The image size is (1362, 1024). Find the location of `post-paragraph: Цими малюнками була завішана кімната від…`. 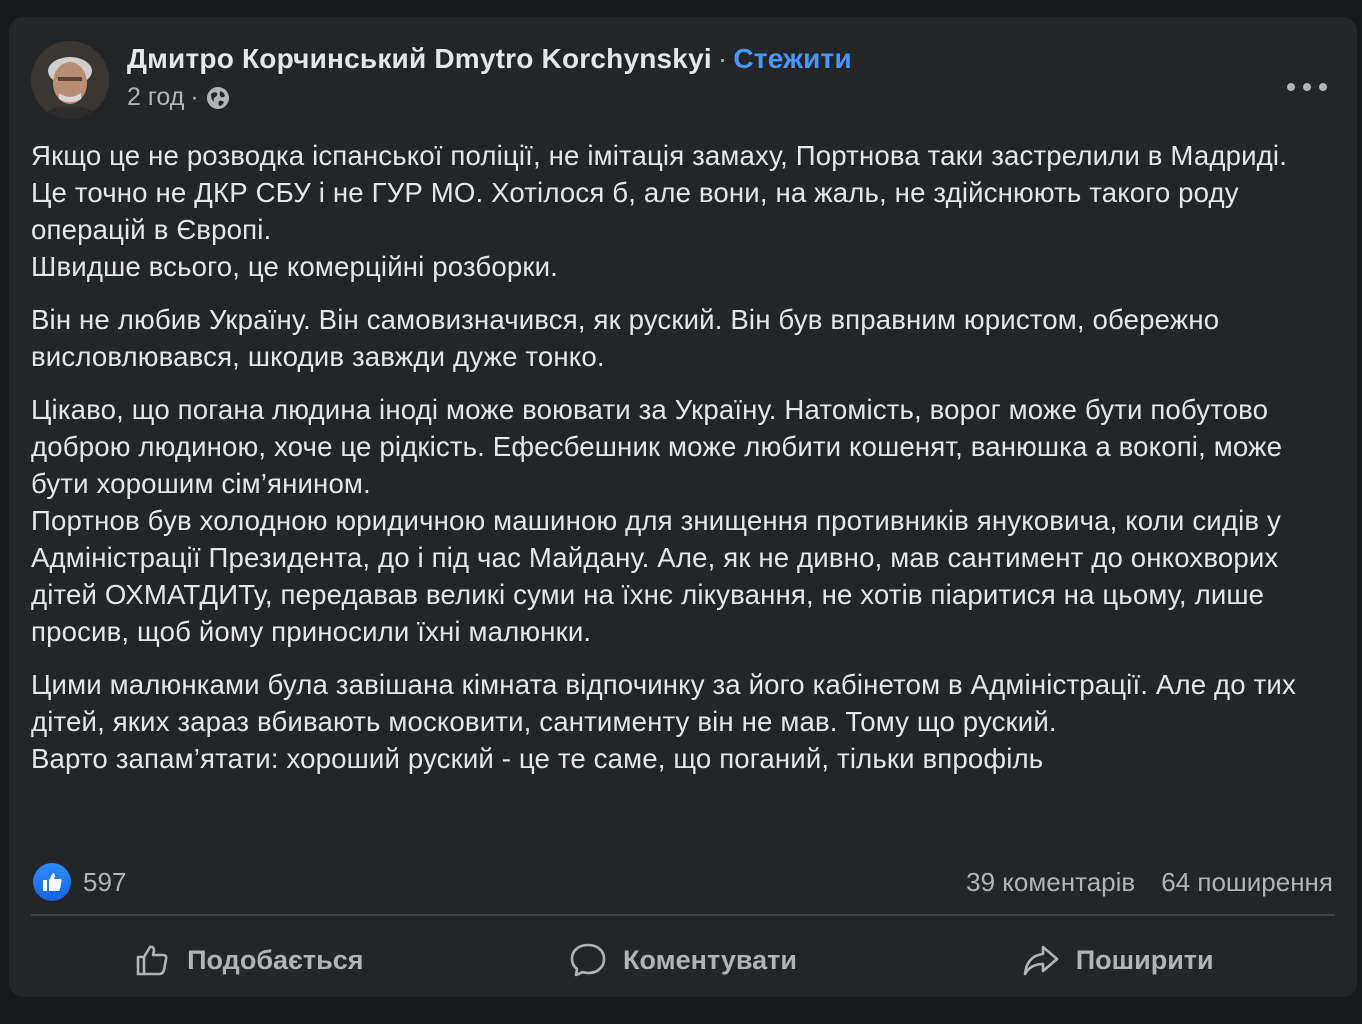

post-paragraph: Цими малюнками була завішана кімната від… is located at coordinates (663, 721).